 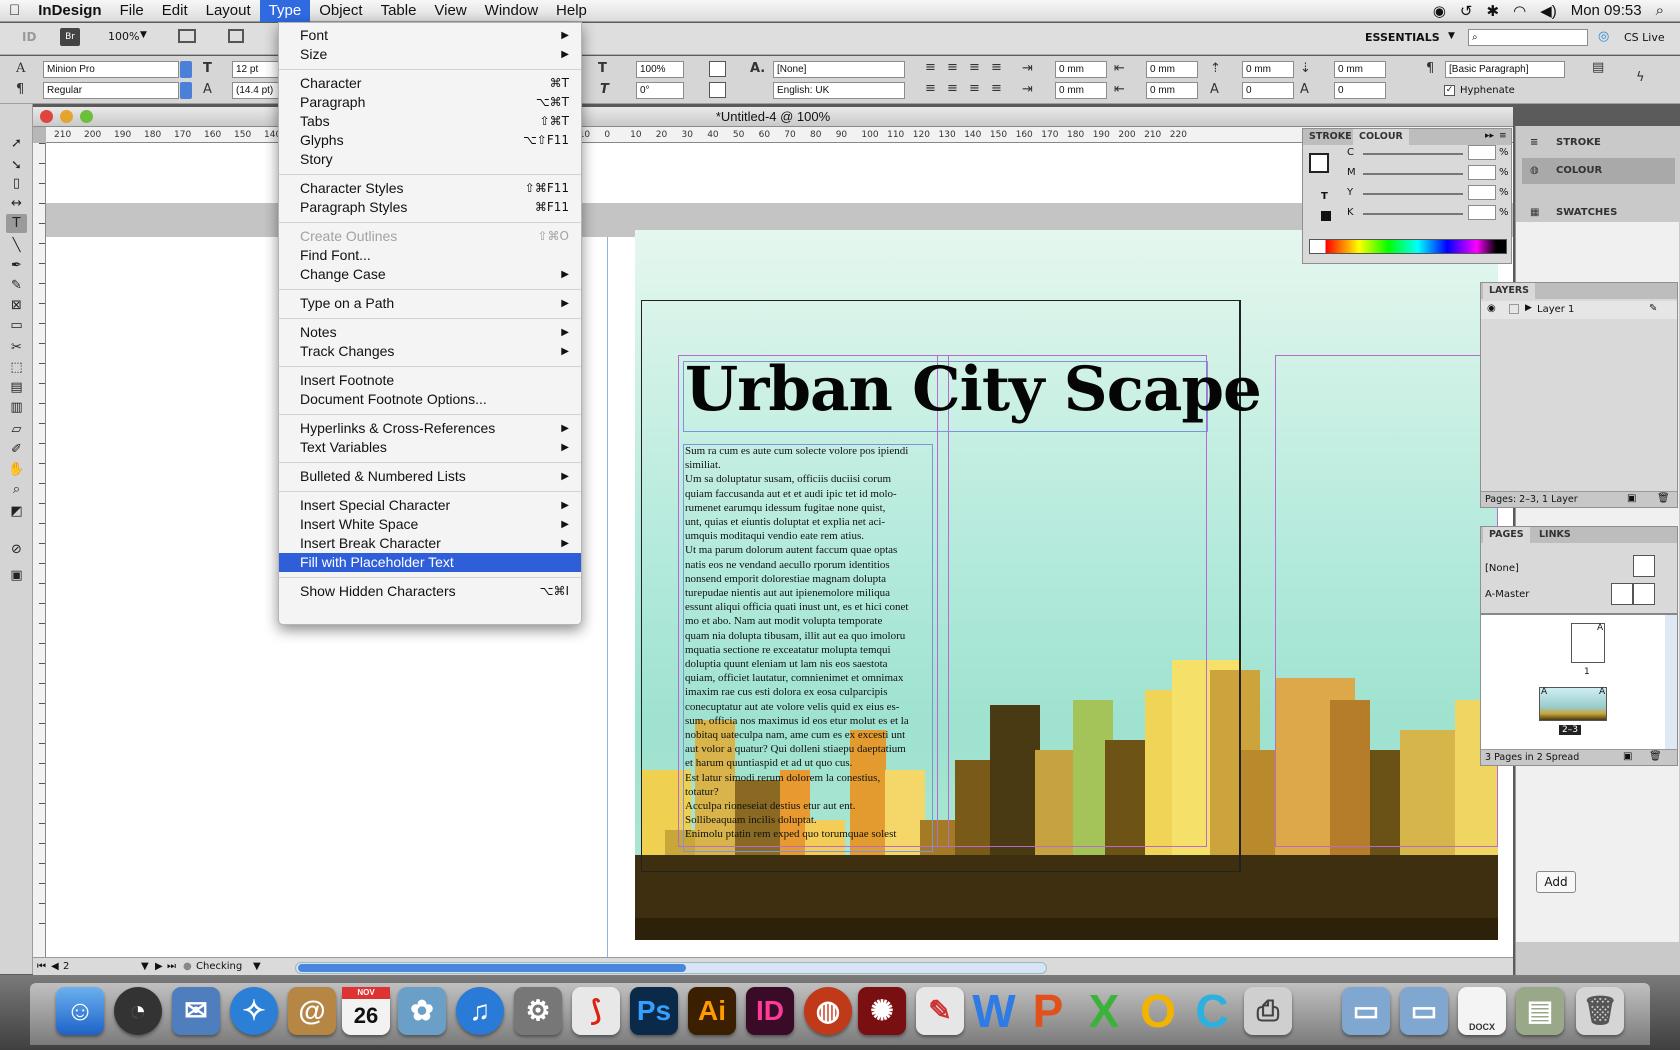 What do you see at coordinates (1439, 11) in the screenshot?
I see `sync-icon: ◉` at bounding box center [1439, 11].